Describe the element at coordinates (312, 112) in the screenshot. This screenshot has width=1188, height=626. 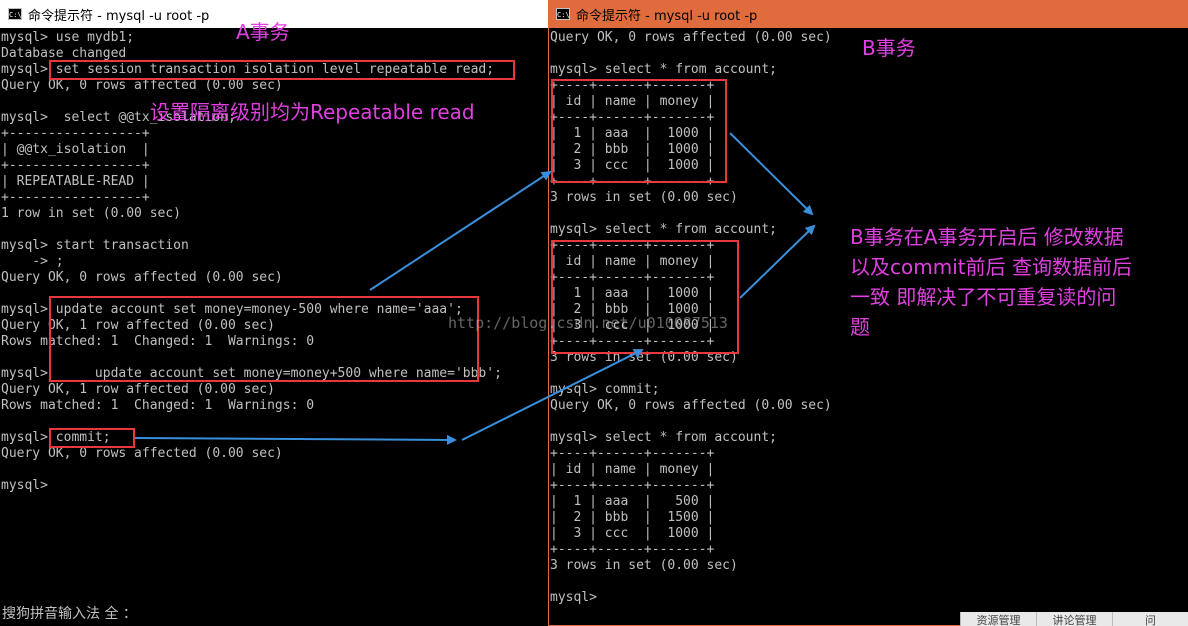
I see `label-isolation: 设置隔离级别均为Repeatable read` at that location.